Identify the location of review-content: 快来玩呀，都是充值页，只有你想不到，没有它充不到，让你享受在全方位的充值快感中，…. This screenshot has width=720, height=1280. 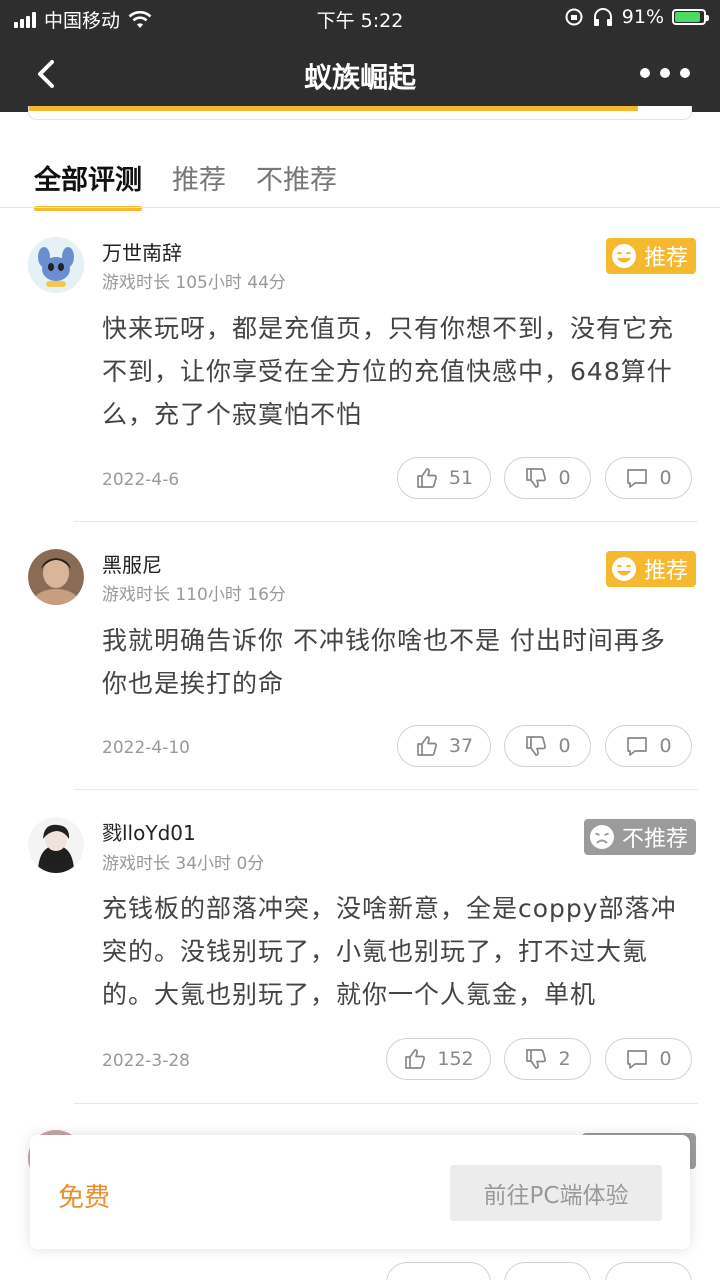
(397, 371).